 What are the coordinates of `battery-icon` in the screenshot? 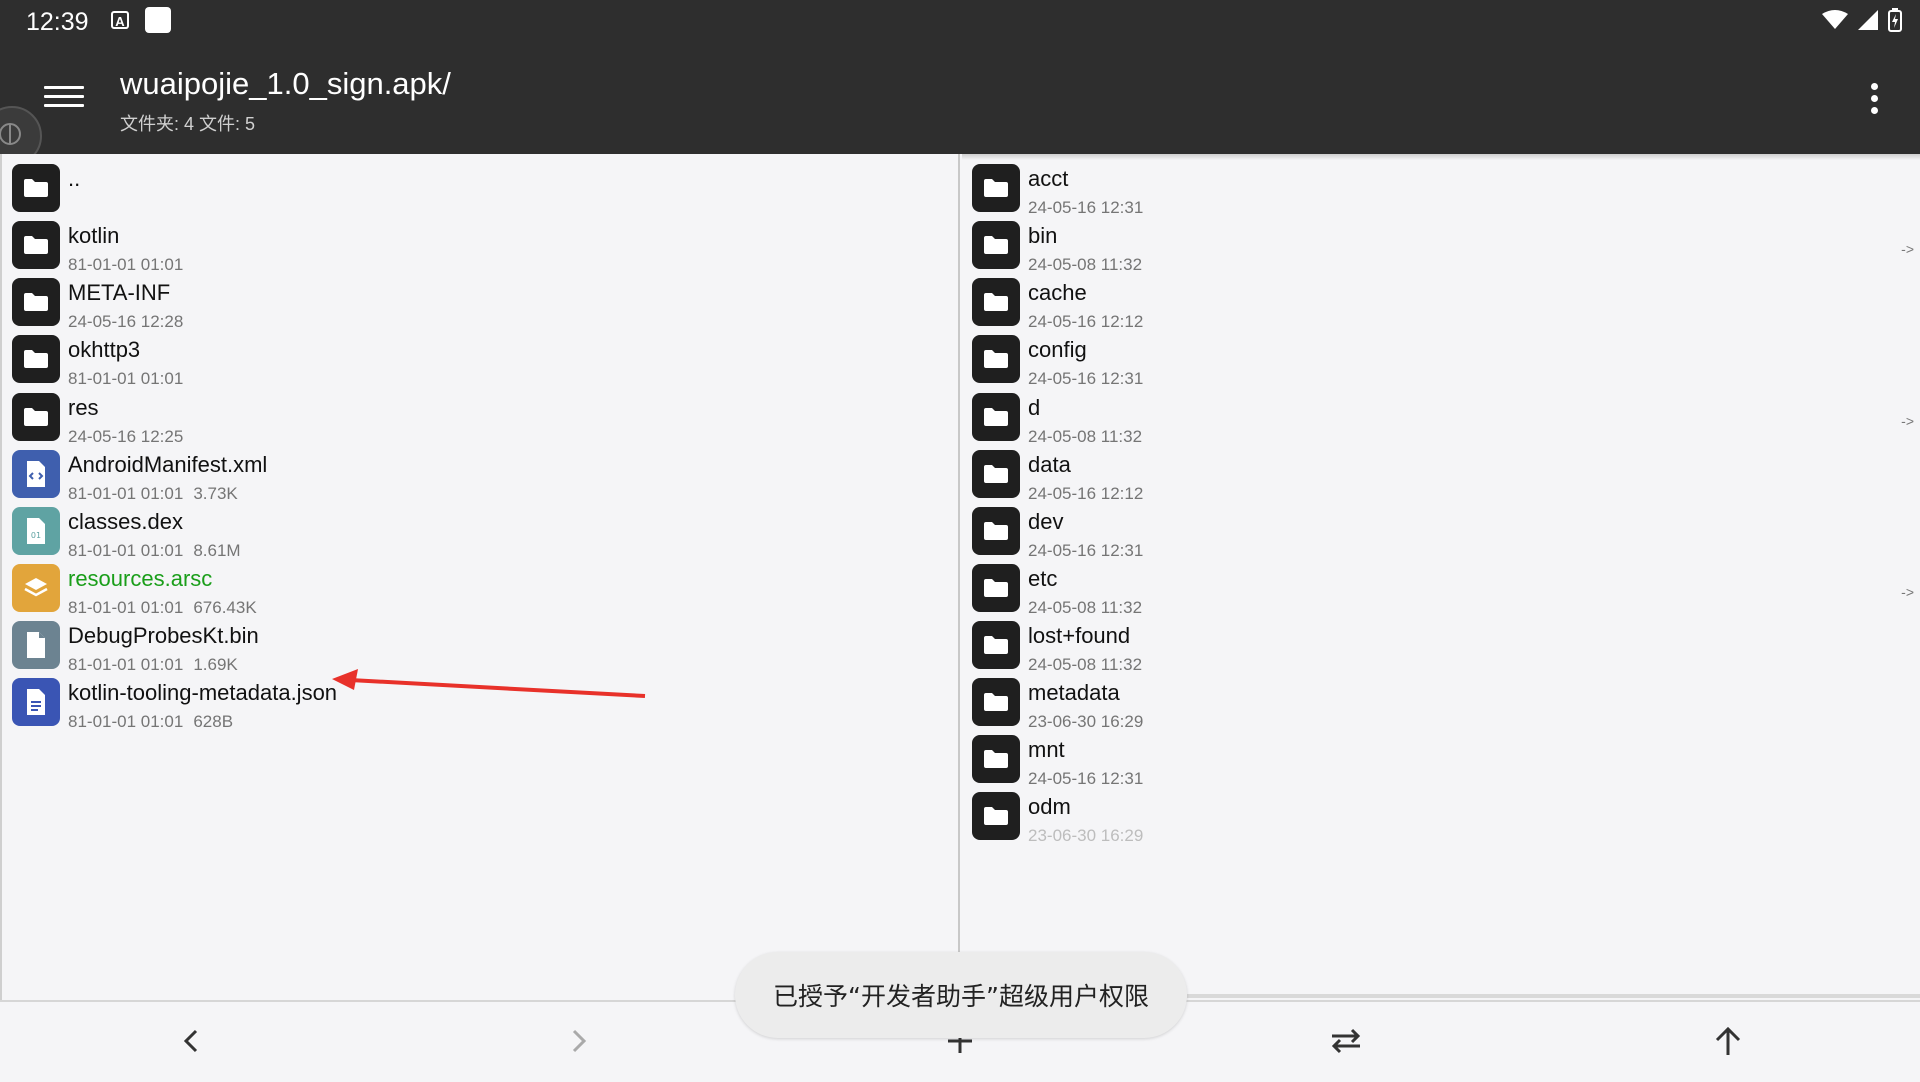 It's located at (1895, 20).